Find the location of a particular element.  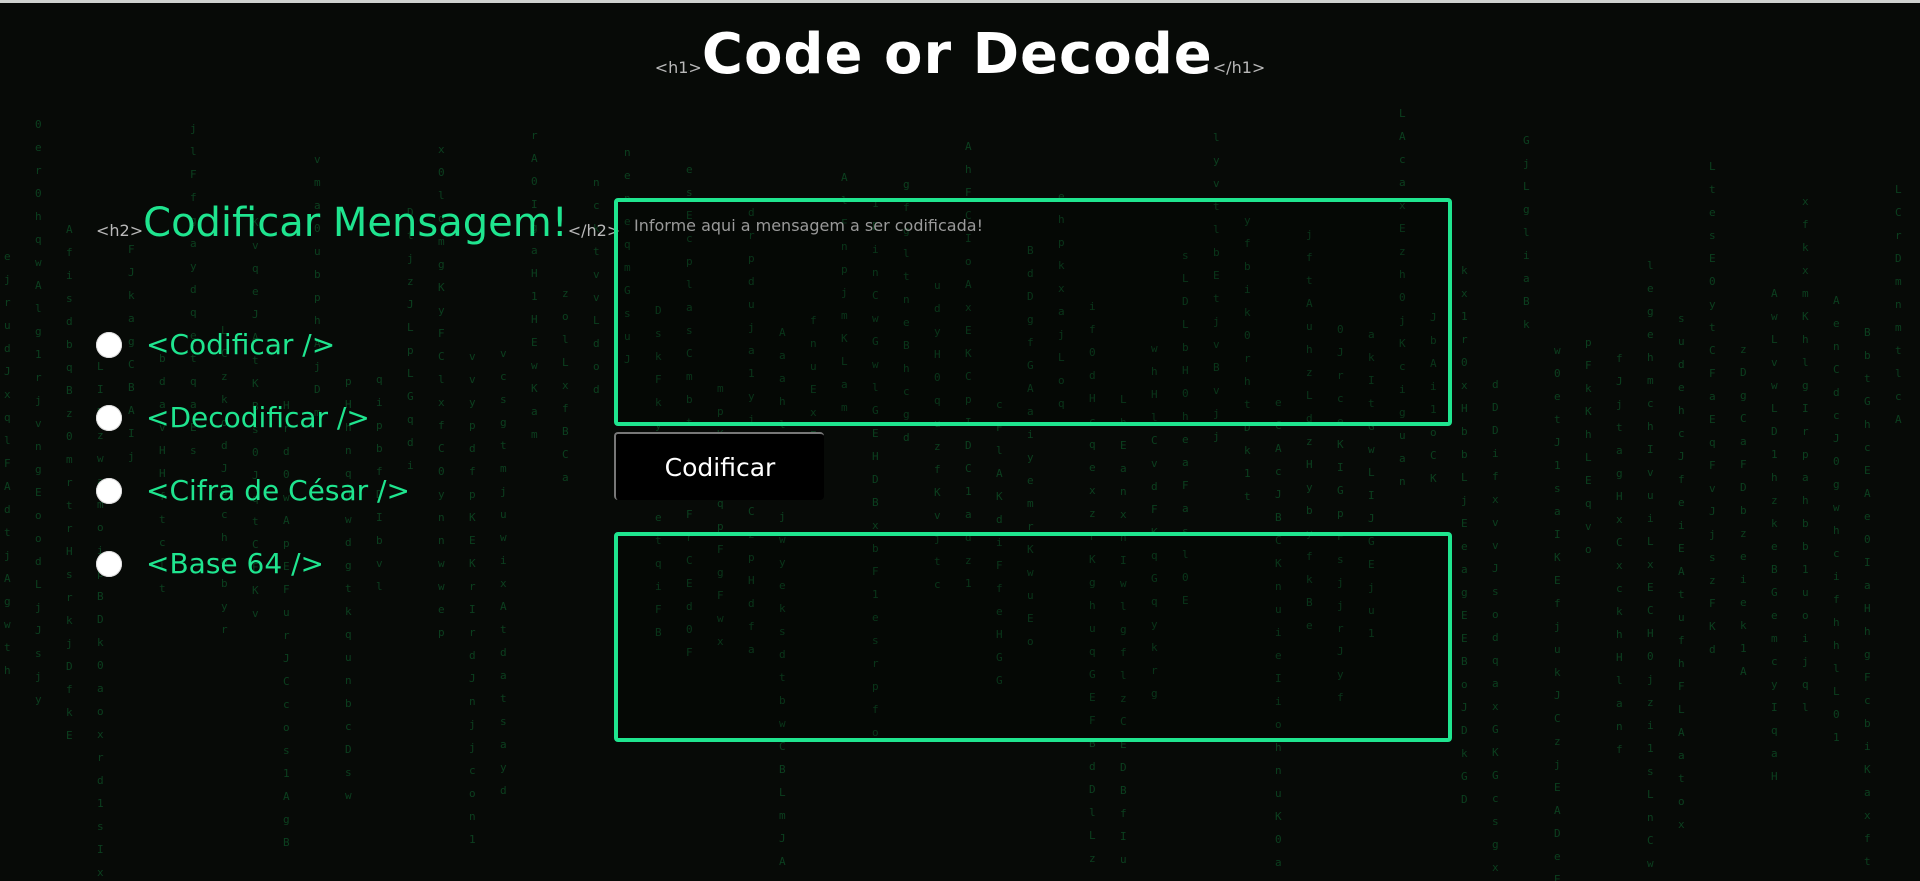

radio-label: <Codificar /> is located at coordinates (240, 344).